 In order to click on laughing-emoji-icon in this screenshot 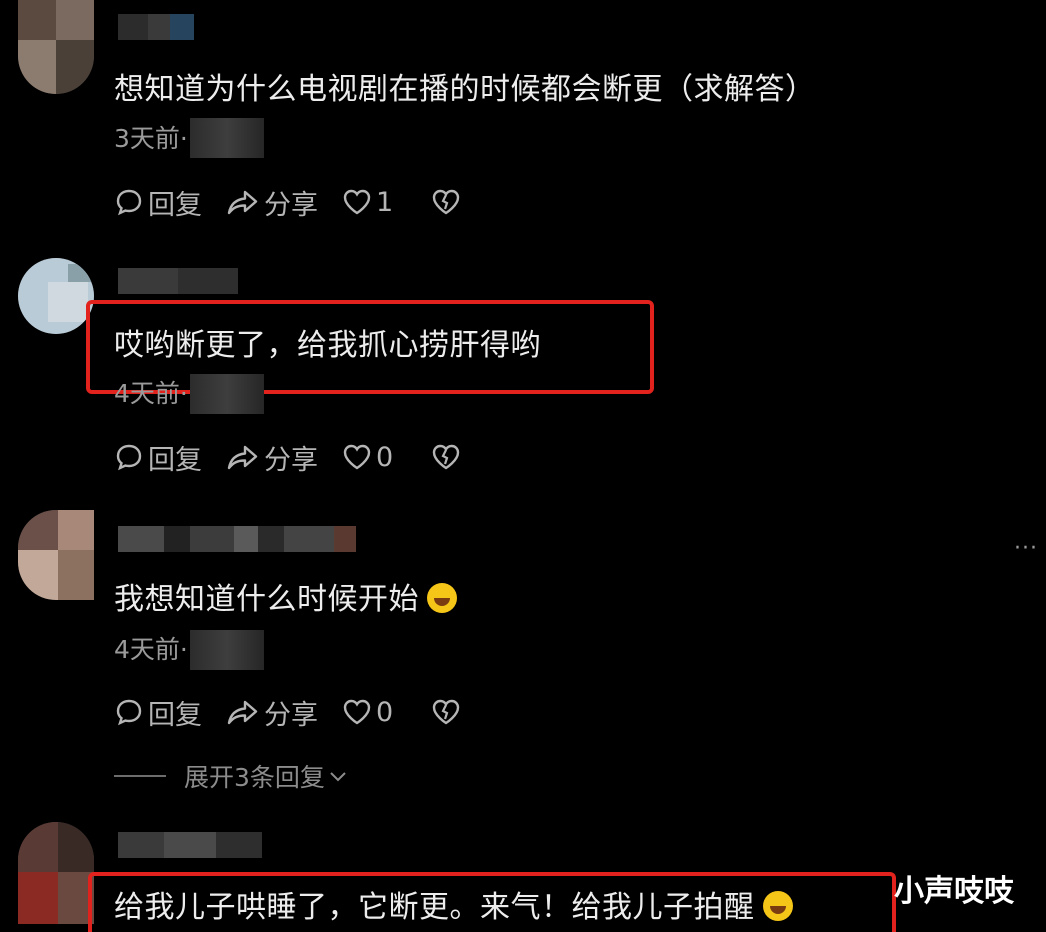, I will do `click(442, 598)`.